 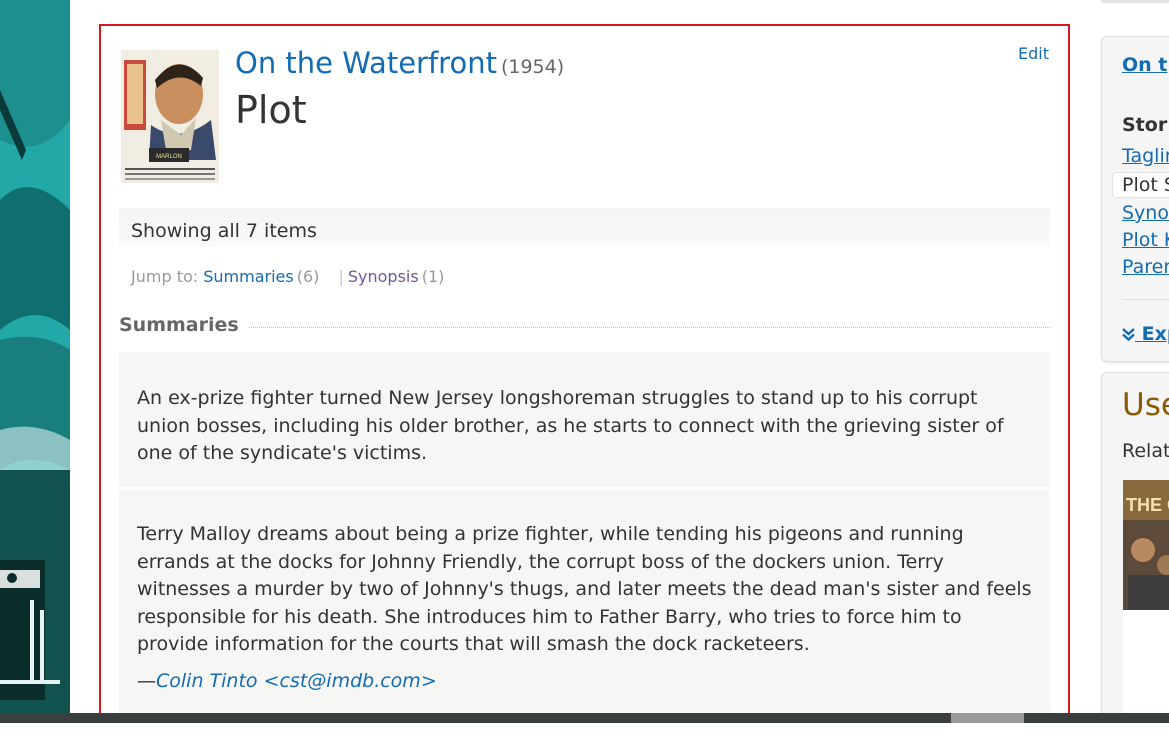 I want to click on synopsis-count: (1), so click(x=433, y=276).